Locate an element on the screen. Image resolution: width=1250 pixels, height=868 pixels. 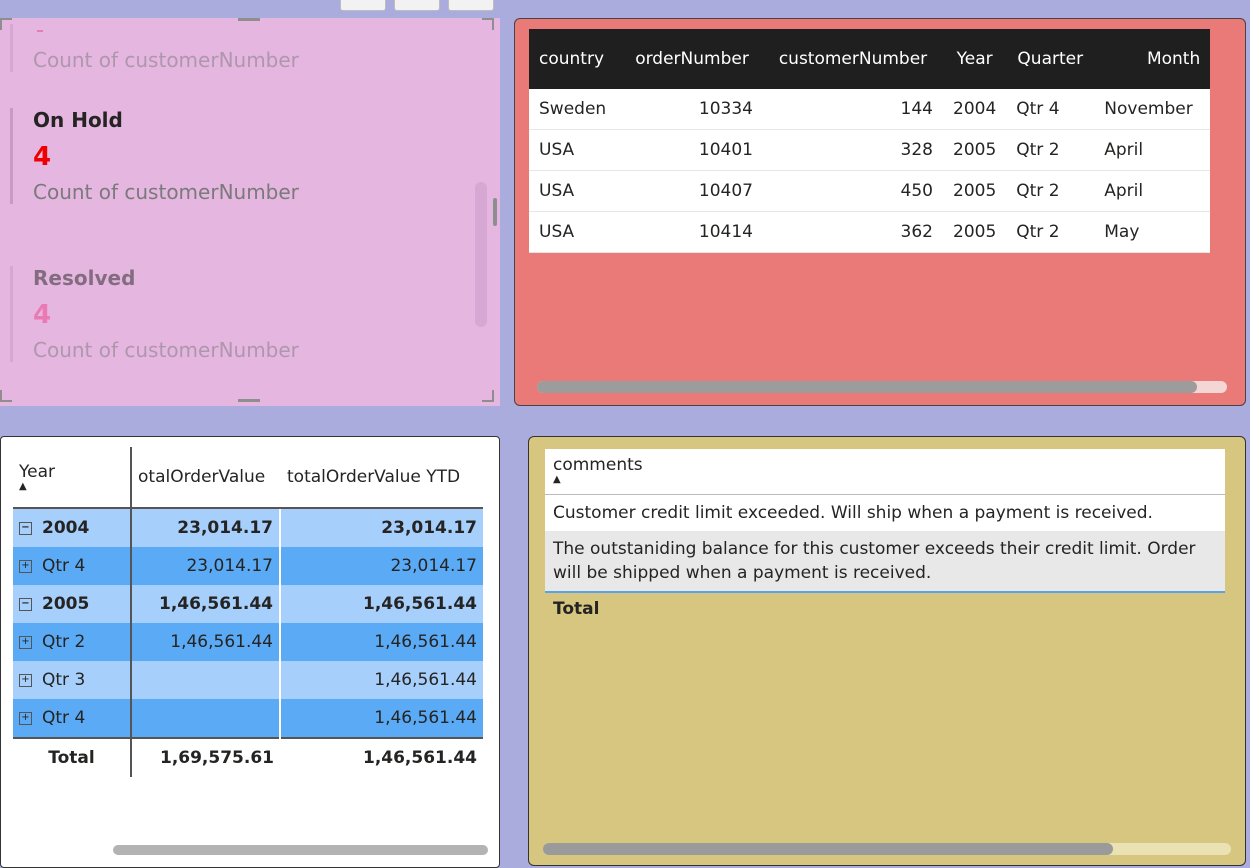
status-card-partial: Count of customerNumber is located at coordinates (154, 48).